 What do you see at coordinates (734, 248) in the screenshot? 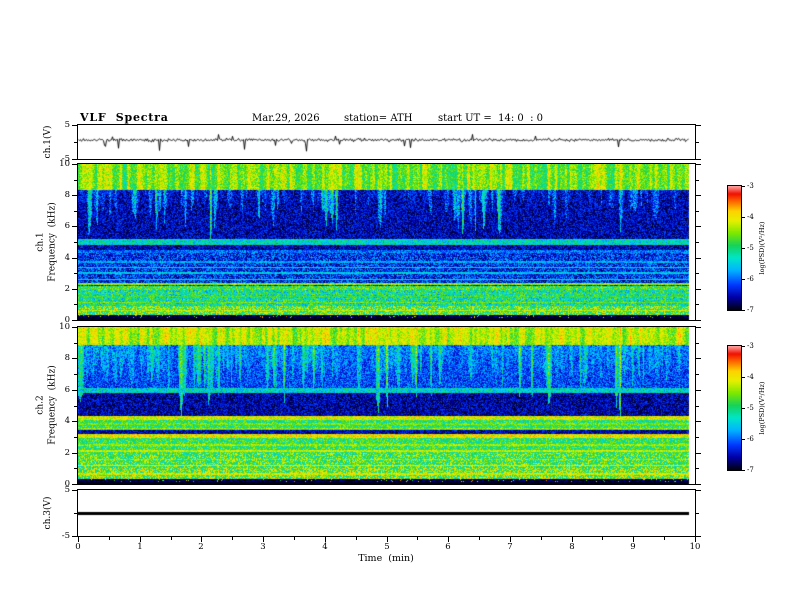
I see `colorbar-ch1` at bounding box center [734, 248].